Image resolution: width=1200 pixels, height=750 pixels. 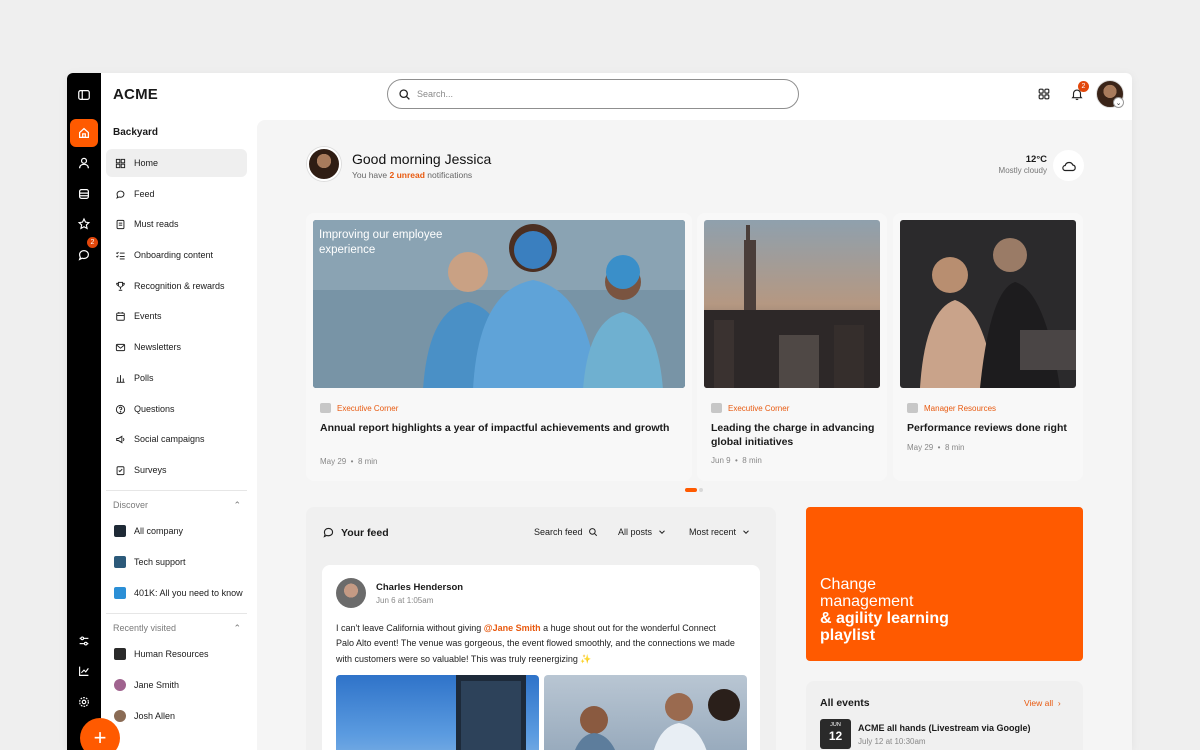 I want to click on sidebar-item-recognition: Recognition & rewards, so click(x=176, y=286).